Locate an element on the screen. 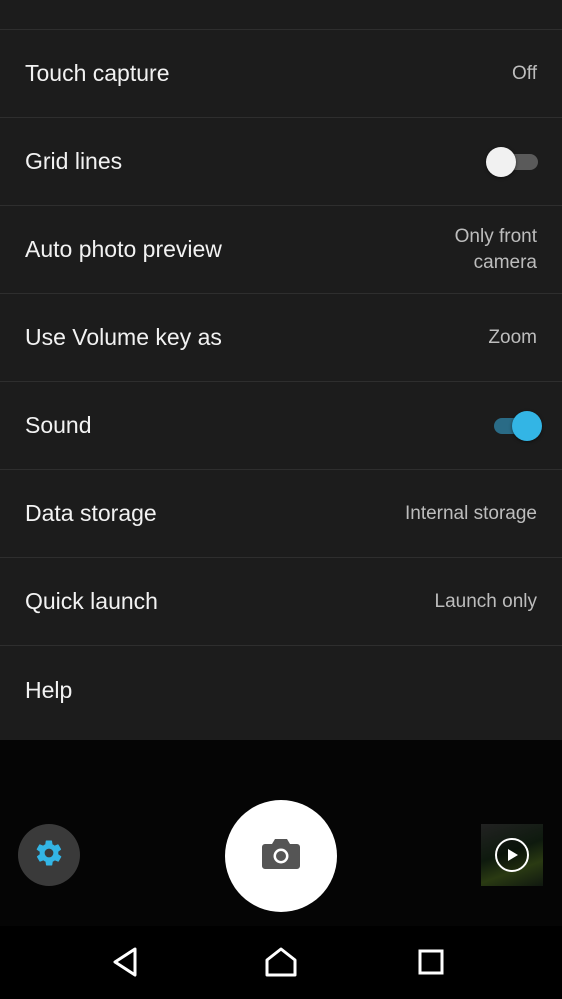 This screenshot has width=562, height=999. back-icon is located at coordinates (125, 964).